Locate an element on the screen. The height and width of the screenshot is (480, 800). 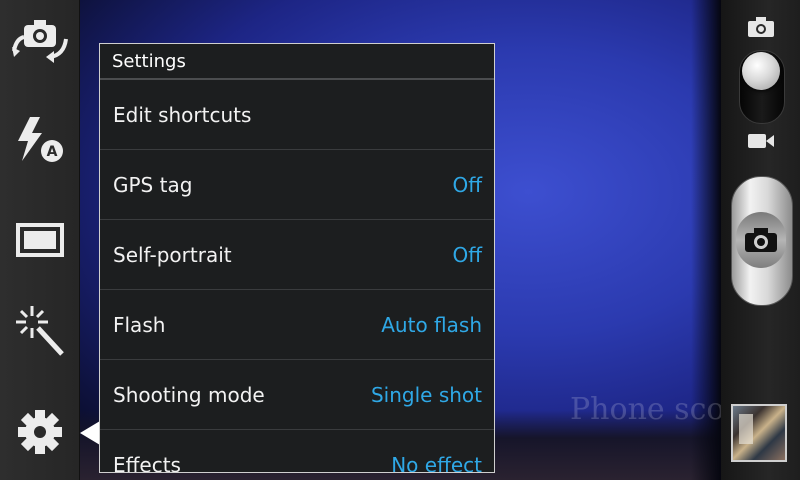
settings-row-flash: Flash Auto flash is located at coordinates (297, 325).